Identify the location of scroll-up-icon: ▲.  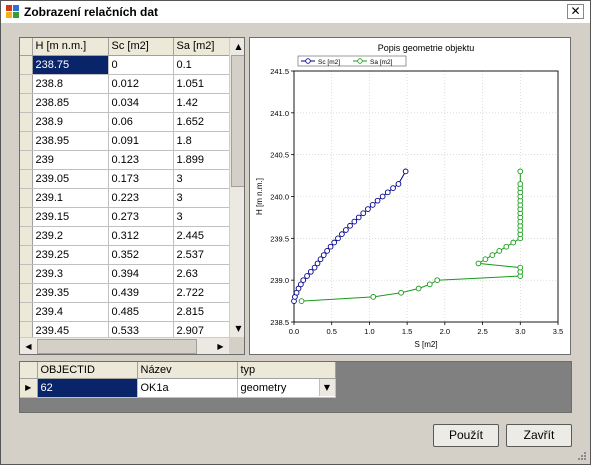
(237, 46).